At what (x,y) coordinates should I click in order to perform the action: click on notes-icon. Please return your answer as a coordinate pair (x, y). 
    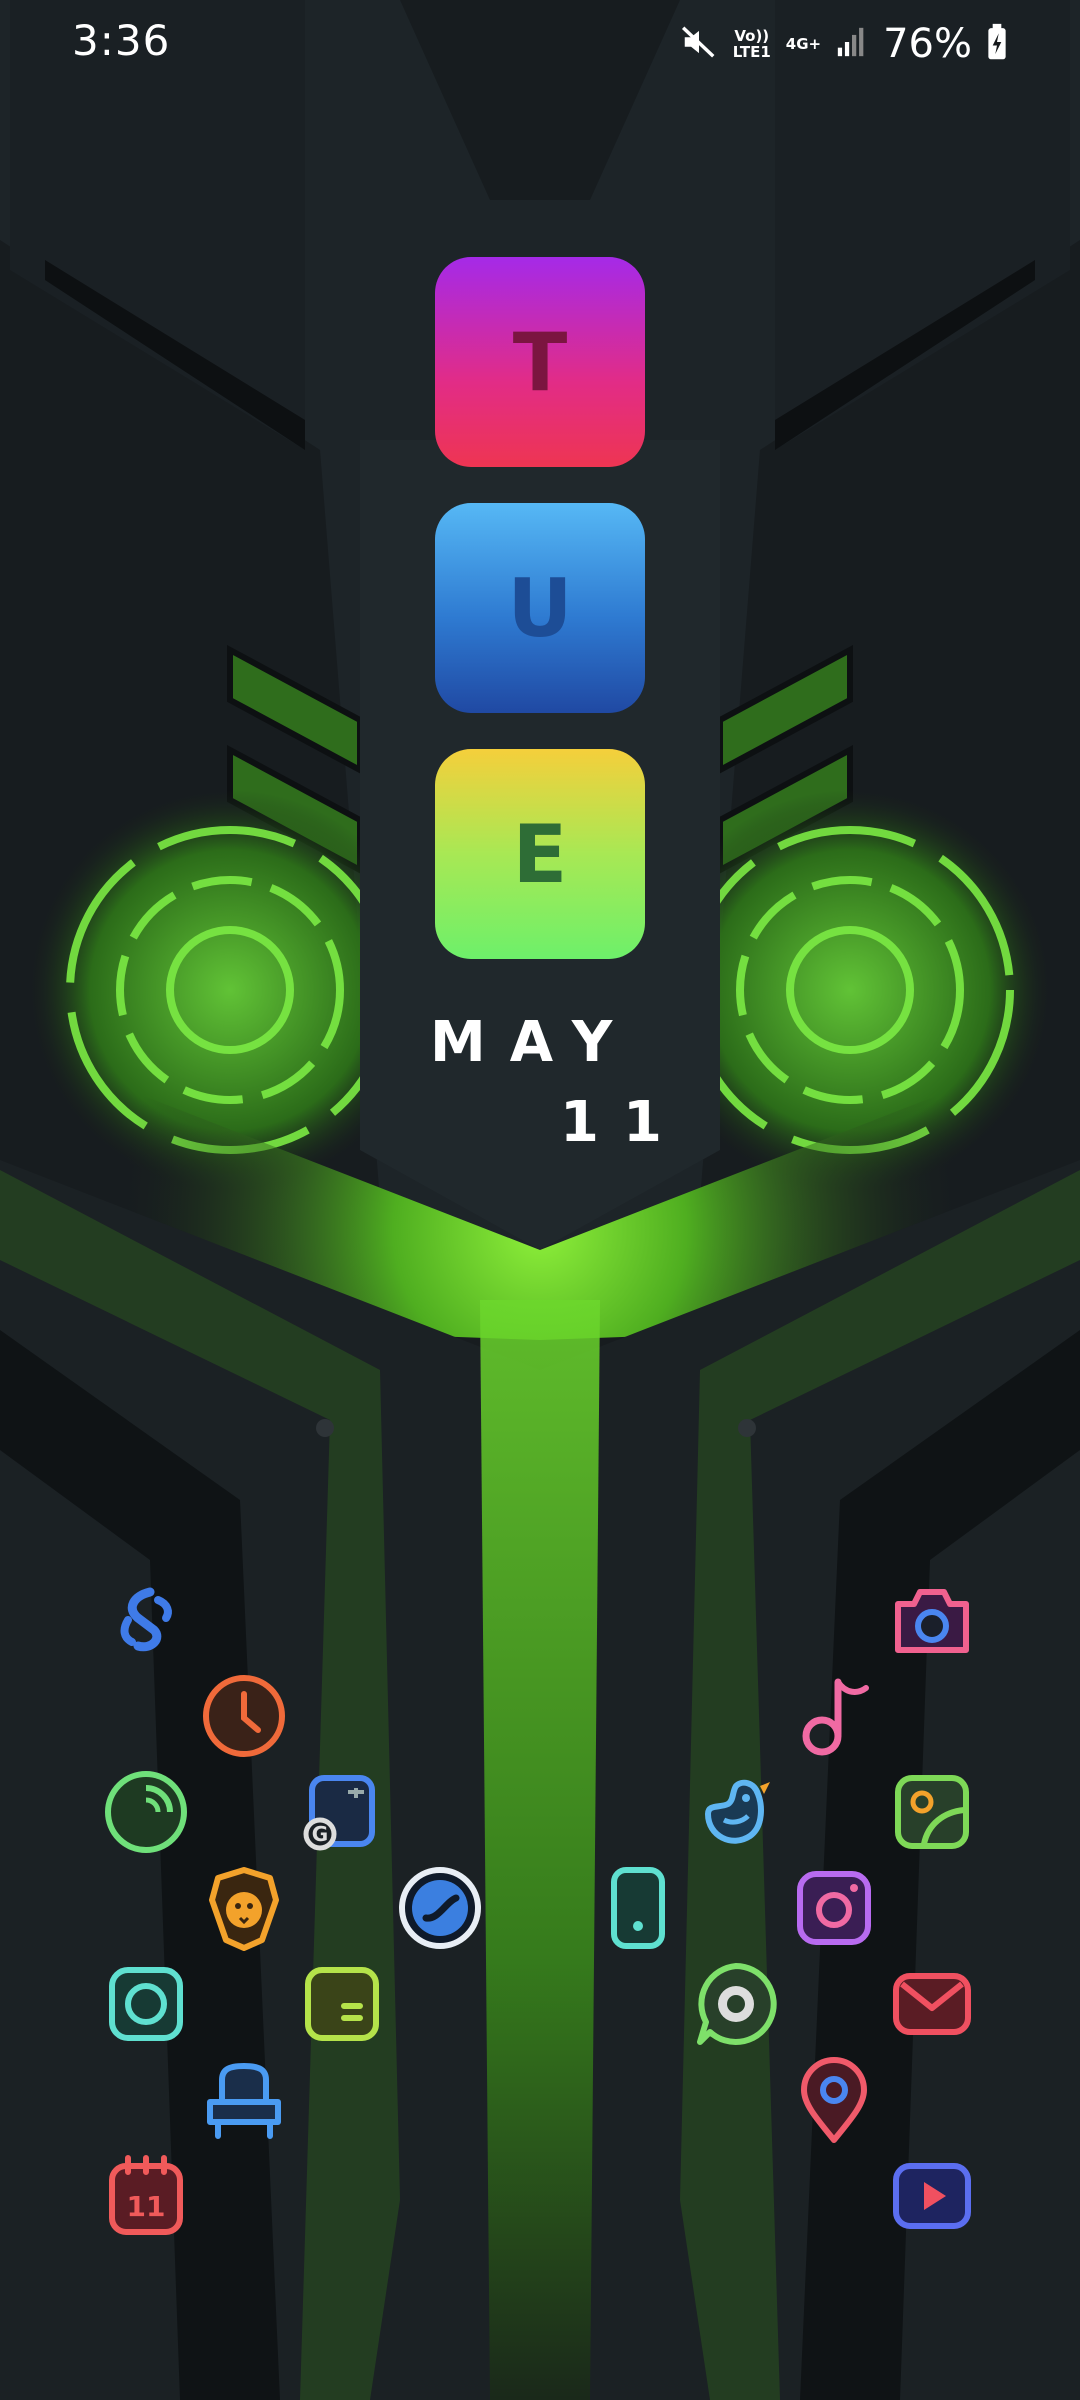
    Looking at the image, I should click on (342, 2004).